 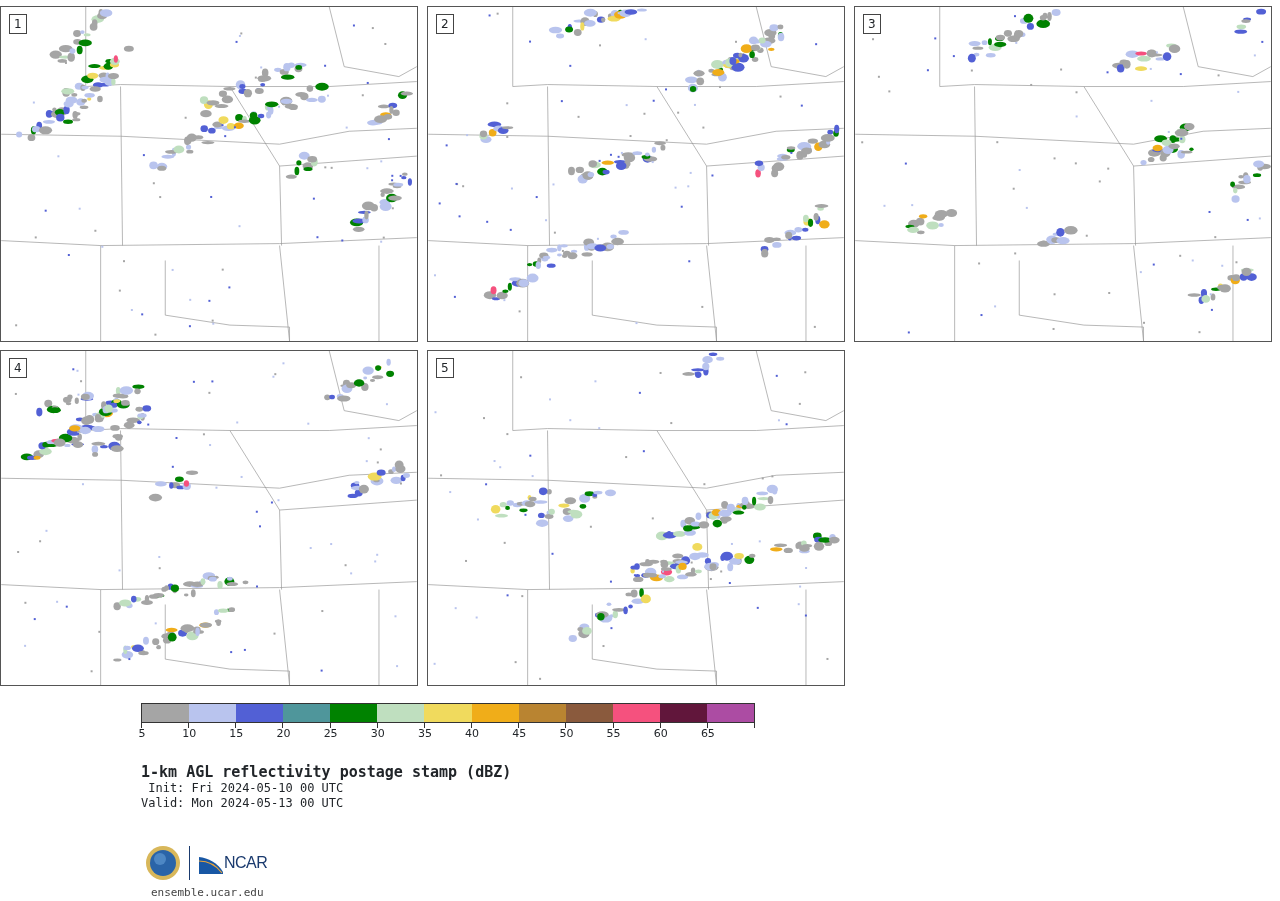 I want to click on tick-label: 35, so click(x=424, y=734).